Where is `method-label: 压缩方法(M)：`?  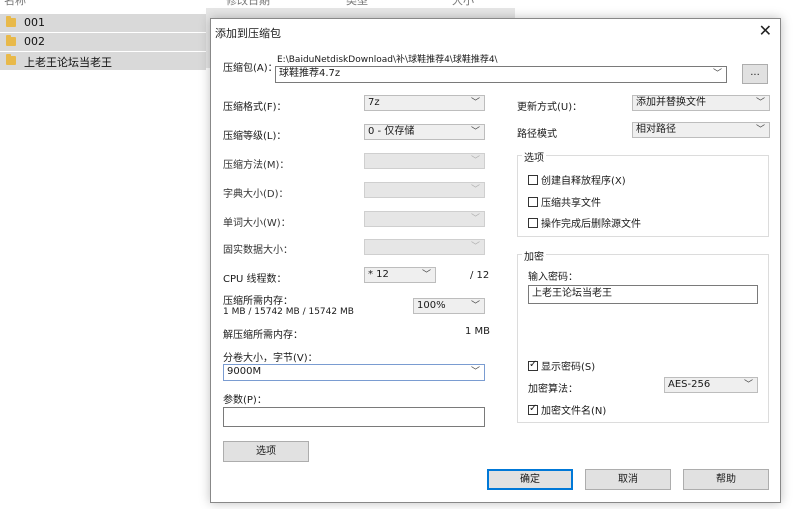 method-label: 压缩方法(M)： is located at coordinates (256, 165).